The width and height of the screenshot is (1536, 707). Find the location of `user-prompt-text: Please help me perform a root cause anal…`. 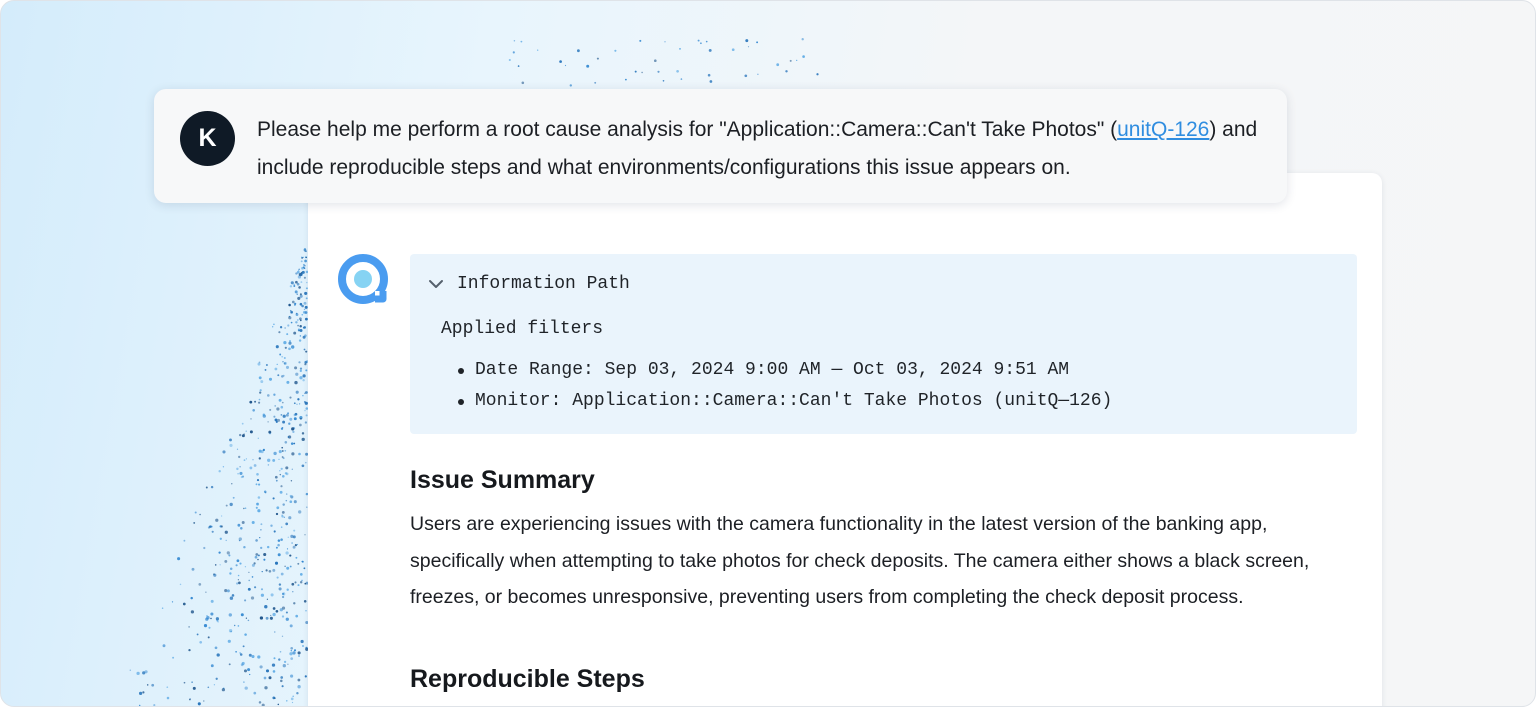

user-prompt-text: Please help me perform a root cause anal… is located at coordinates (762, 149).